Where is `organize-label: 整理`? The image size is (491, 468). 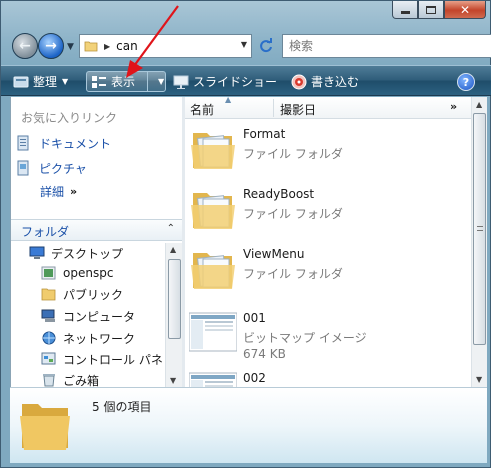 organize-label: 整理 is located at coordinates (45, 82).